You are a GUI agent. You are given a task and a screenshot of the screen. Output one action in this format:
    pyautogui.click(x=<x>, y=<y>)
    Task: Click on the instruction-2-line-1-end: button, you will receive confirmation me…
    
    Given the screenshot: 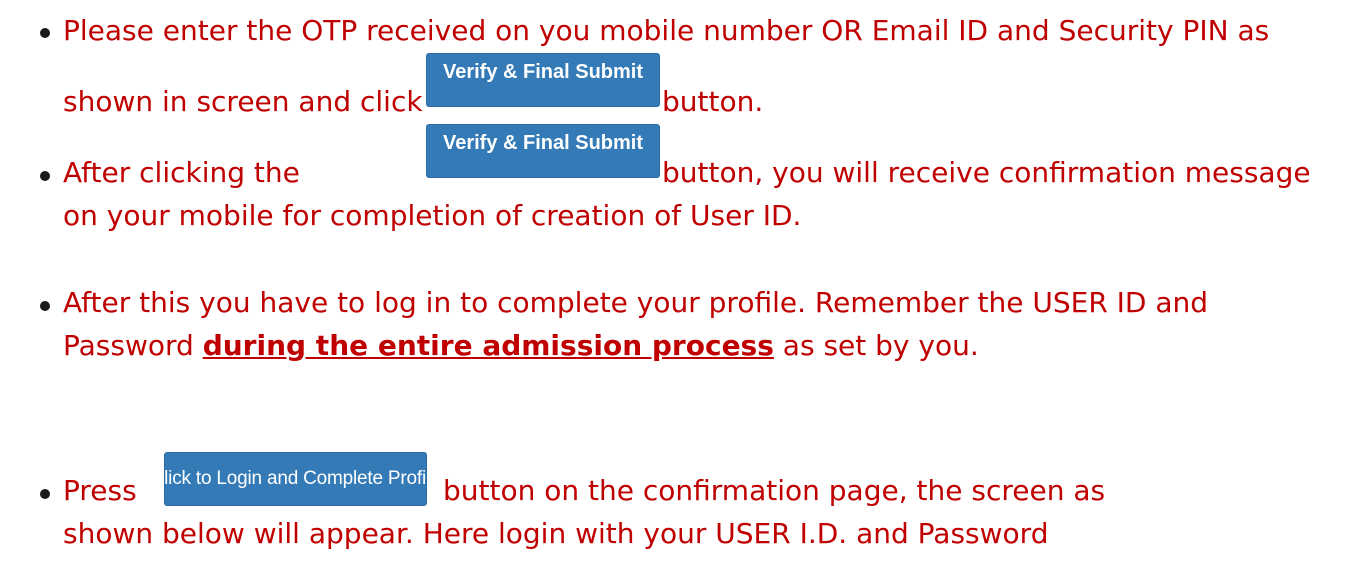 What is the action you would take?
    pyautogui.click(x=986, y=172)
    